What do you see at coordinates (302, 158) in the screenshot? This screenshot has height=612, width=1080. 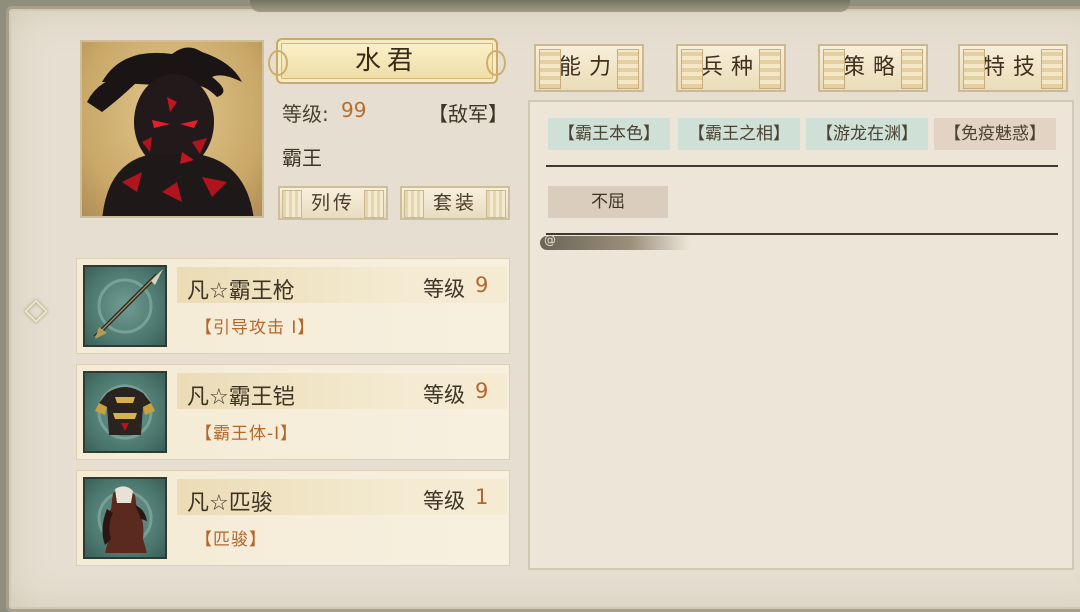 I see `general-title: 霸王` at bounding box center [302, 158].